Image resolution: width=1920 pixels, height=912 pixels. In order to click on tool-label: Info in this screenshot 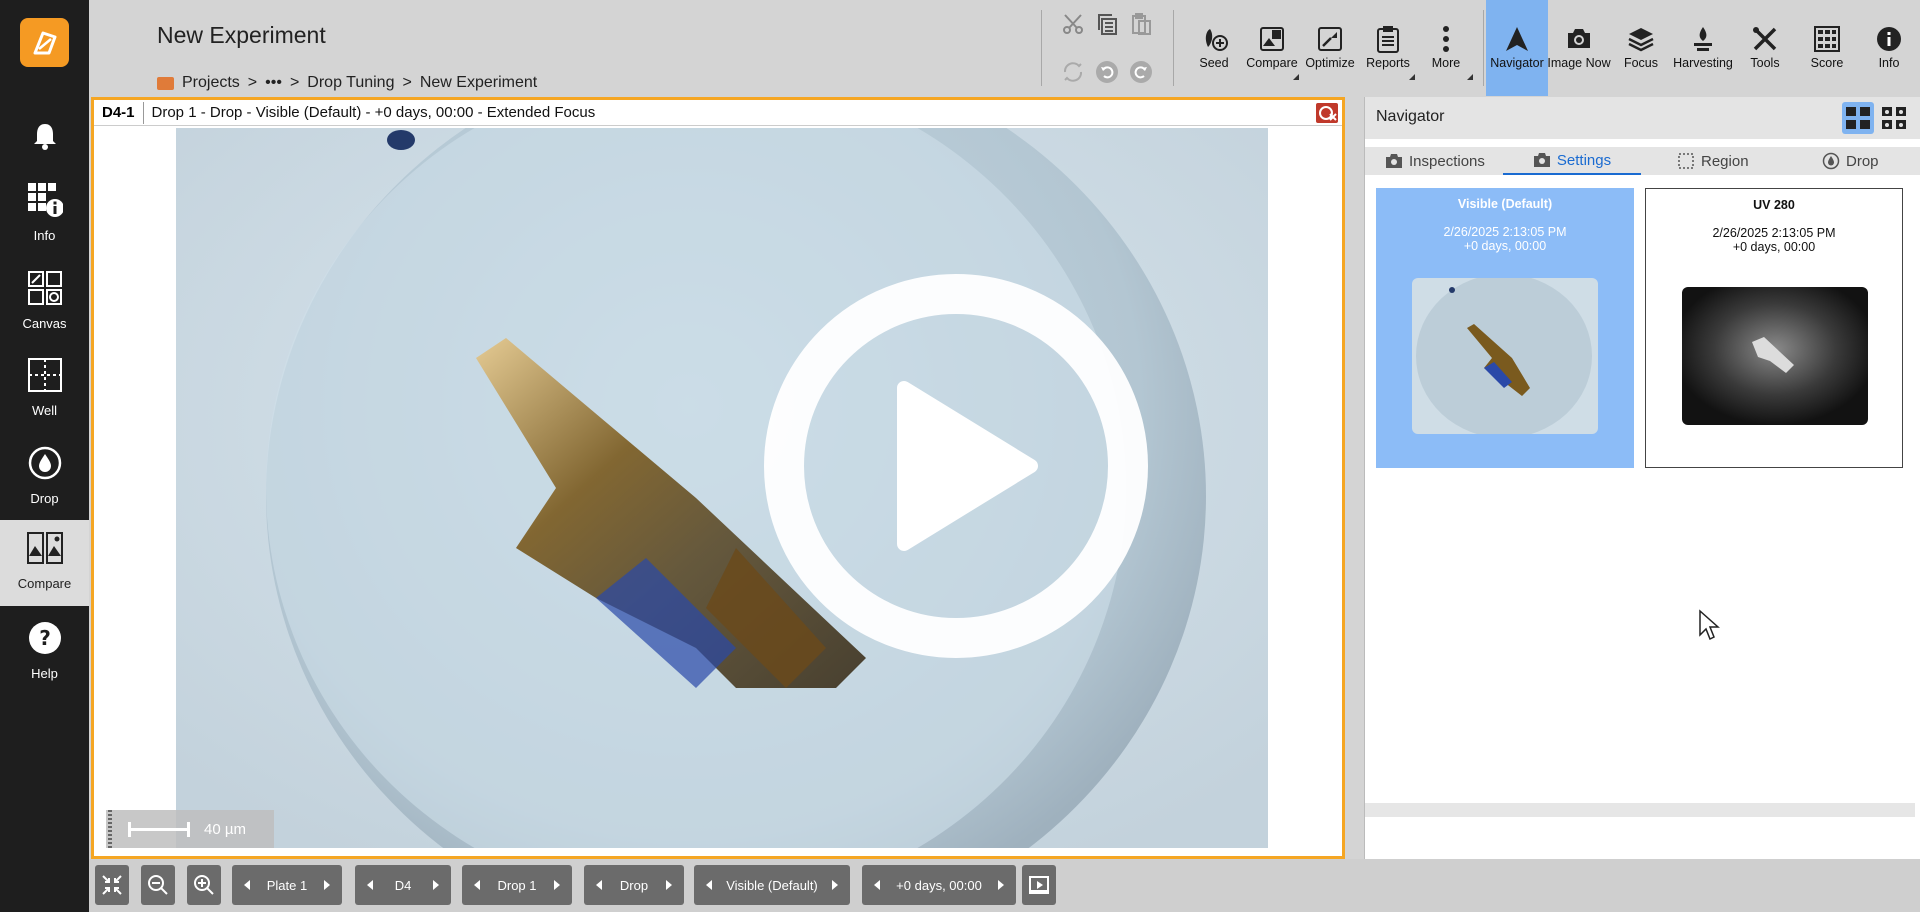, I will do `click(1889, 63)`.